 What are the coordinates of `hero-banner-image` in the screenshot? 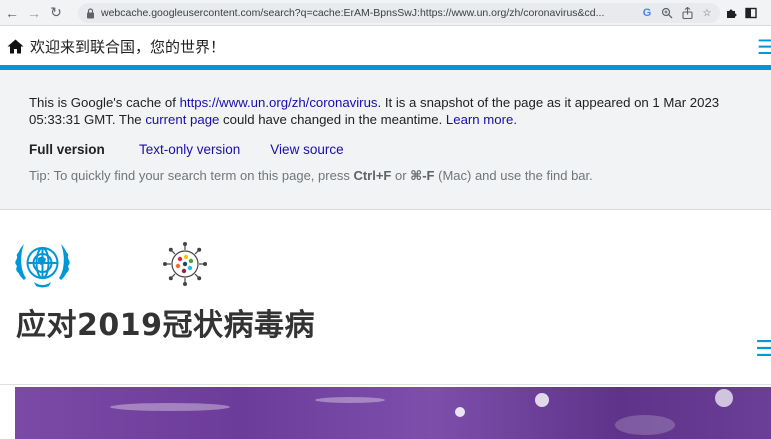 It's located at (393, 413).